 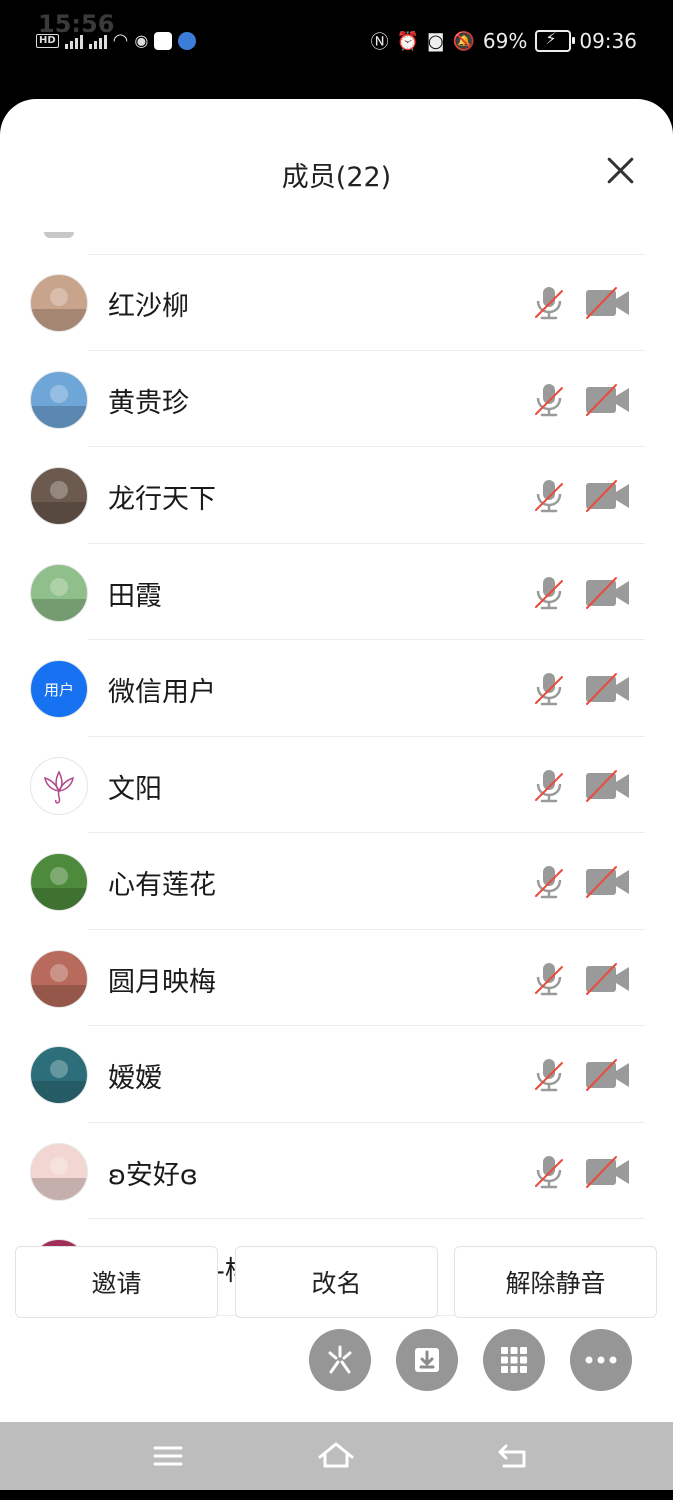 What do you see at coordinates (436, 41) in the screenshot?
I see `camera-status-icon: ◙` at bounding box center [436, 41].